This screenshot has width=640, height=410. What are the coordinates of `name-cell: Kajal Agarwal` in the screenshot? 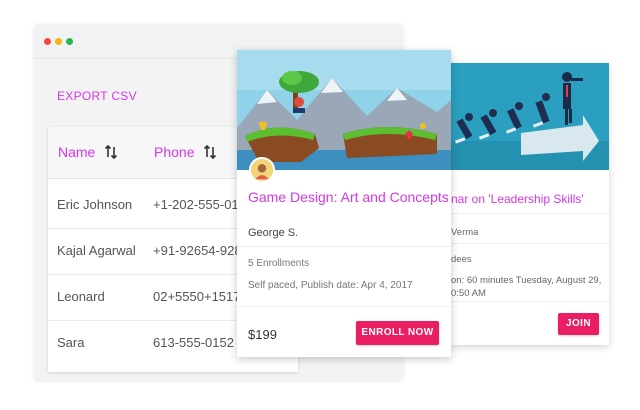 It's located at (96, 250).